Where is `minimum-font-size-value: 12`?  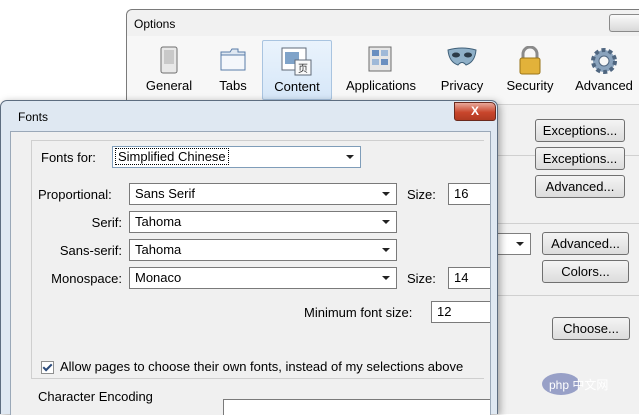
minimum-font-size-value: 12 is located at coordinates (444, 311).